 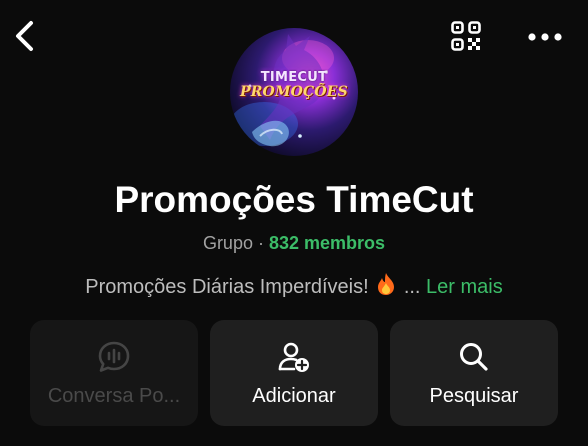 I want to click on qr-code-icon, so click(x=466, y=38).